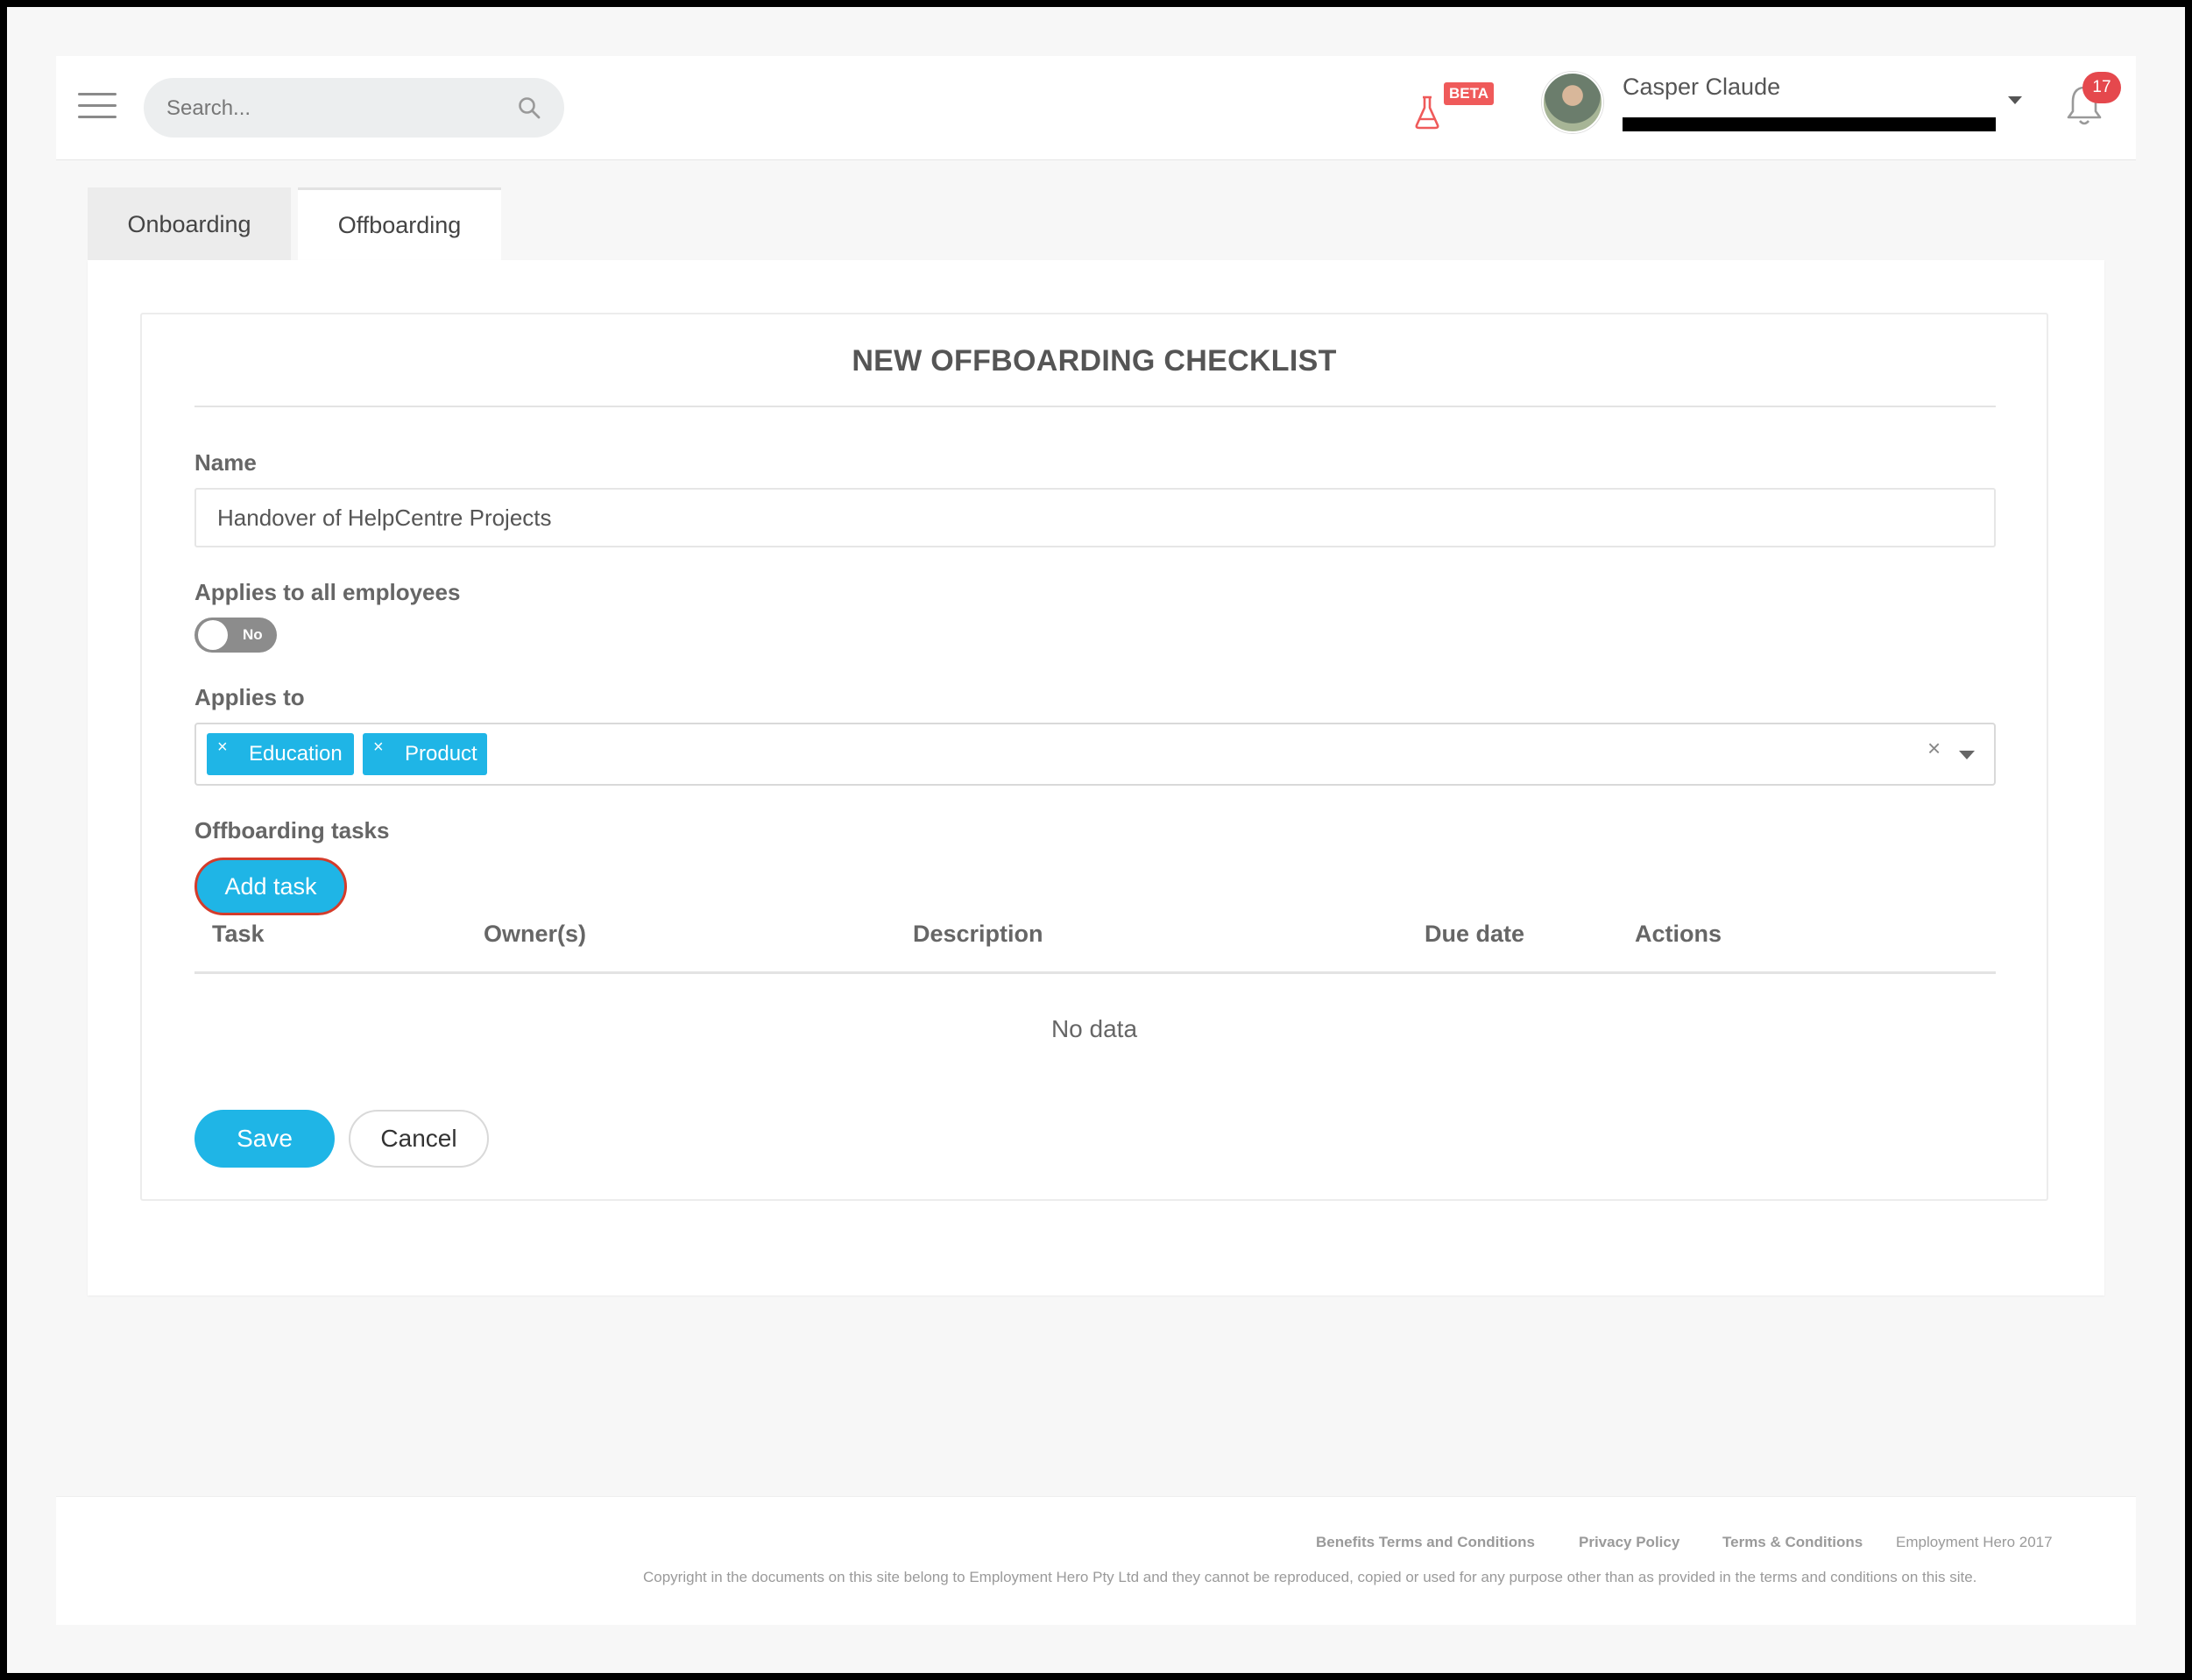 This screenshot has width=2192, height=1680. What do you see at coordinates (189, 224) in the screenshot?
I see `tab-onboarding: Onboarding` at bounding box center [189, 224].